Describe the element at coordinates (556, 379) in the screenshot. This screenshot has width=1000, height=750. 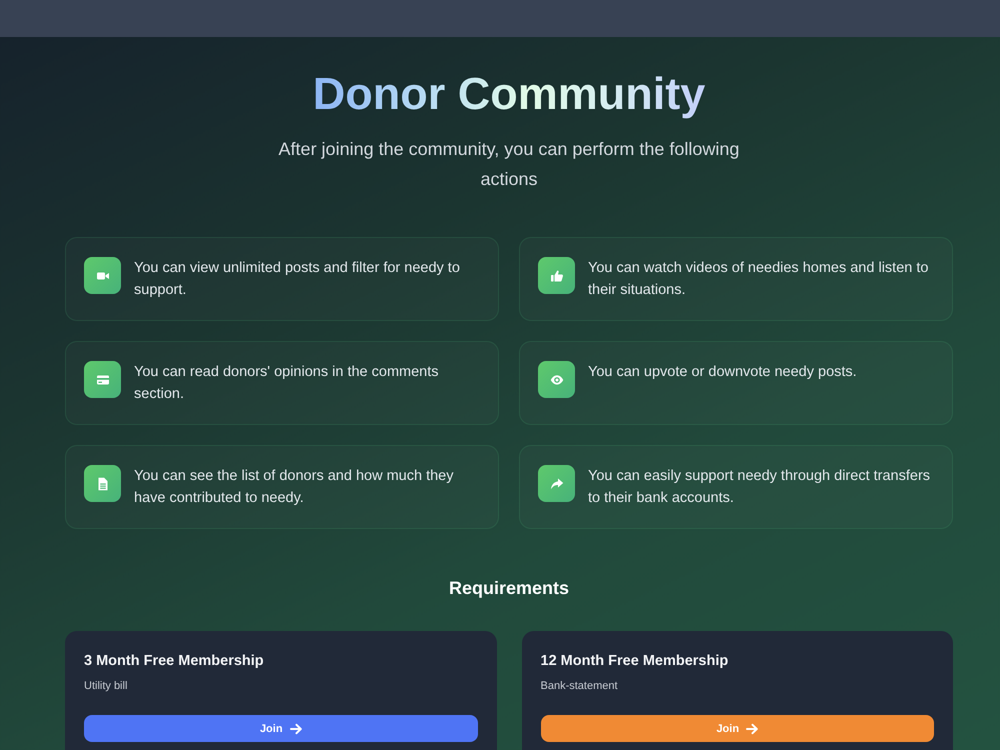
I see `eye-icon` at that location.